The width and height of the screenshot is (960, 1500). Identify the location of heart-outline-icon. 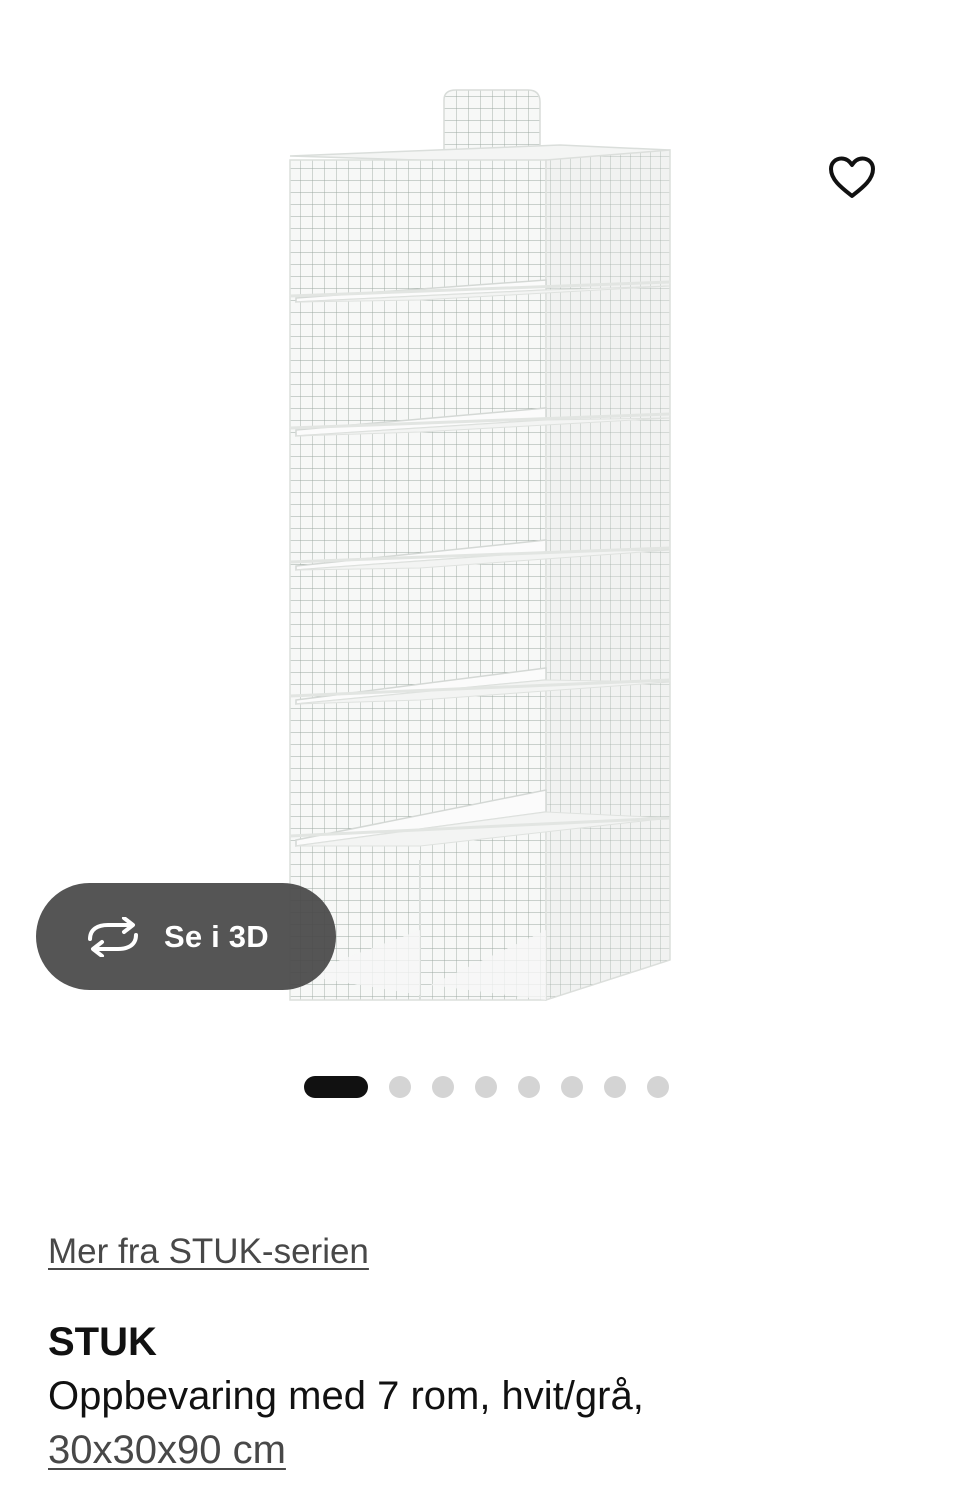
(852, 177).